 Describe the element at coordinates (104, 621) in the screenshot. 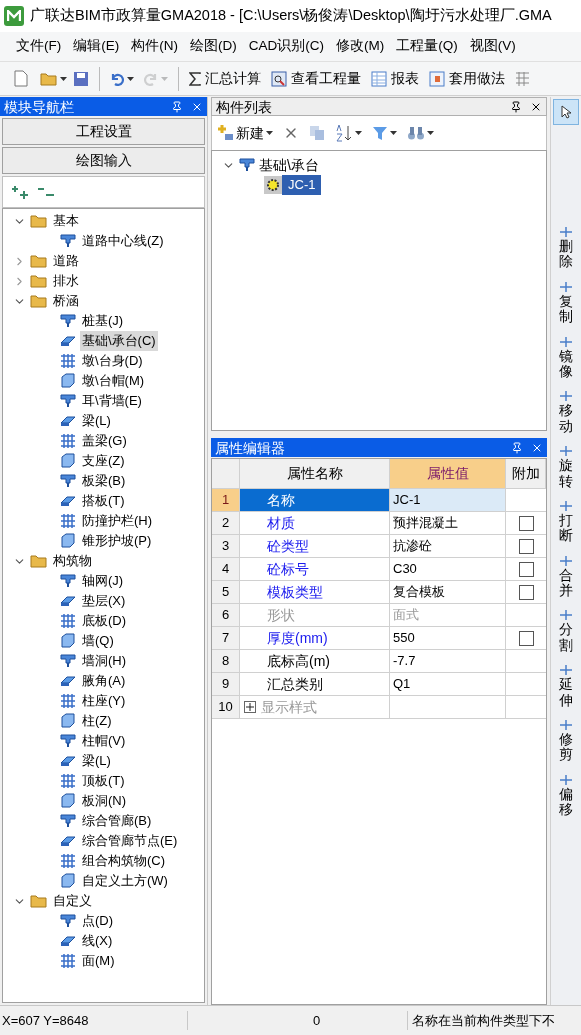

I see `tree-item: 底板(D)` at that location.